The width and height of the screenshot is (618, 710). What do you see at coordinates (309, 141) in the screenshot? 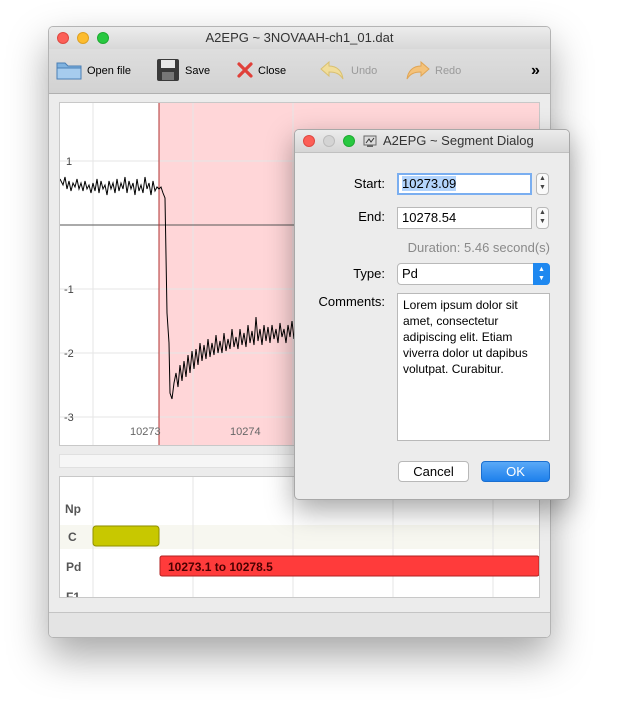
I see `dialog-close-button` at bounding box center [309, 141].